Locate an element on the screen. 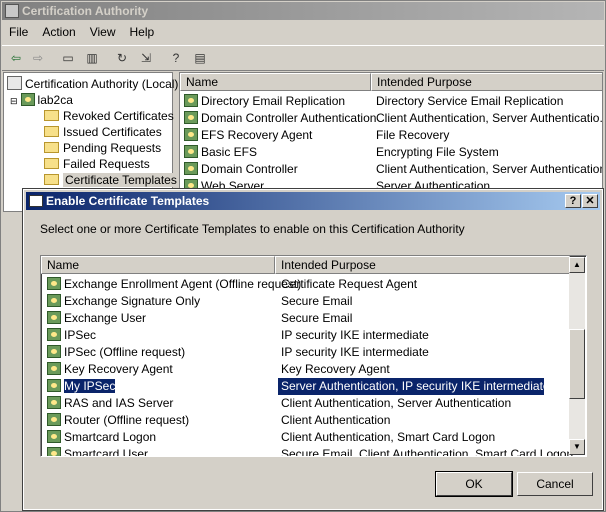 The image size is (606, 512). tree-certificate-templates: Certificate Templates is located at coordinates (111, 180).